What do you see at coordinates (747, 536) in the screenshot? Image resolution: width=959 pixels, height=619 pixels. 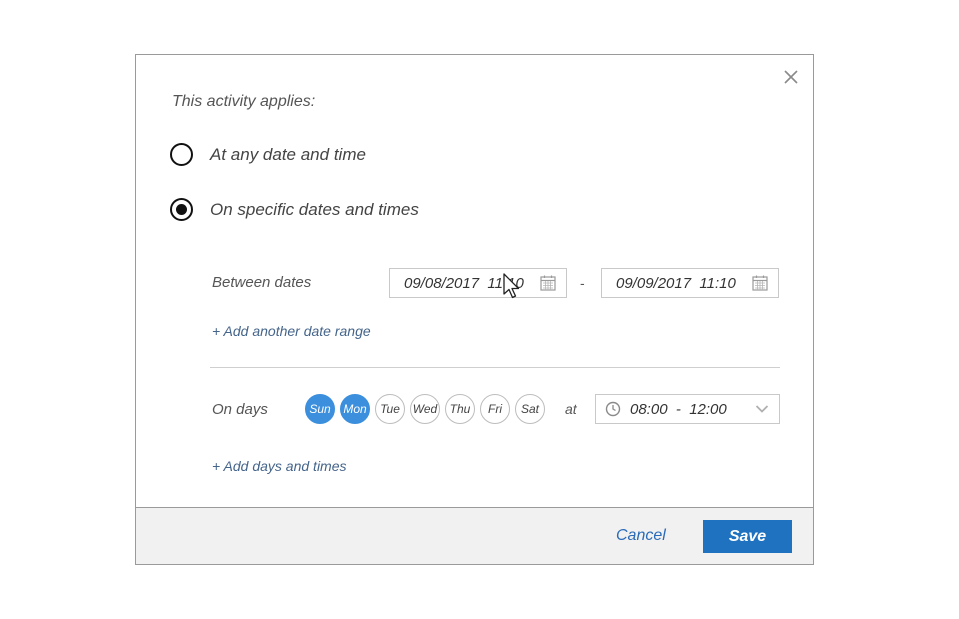 I see `save-button: Save` at bounding box center [747, 536].